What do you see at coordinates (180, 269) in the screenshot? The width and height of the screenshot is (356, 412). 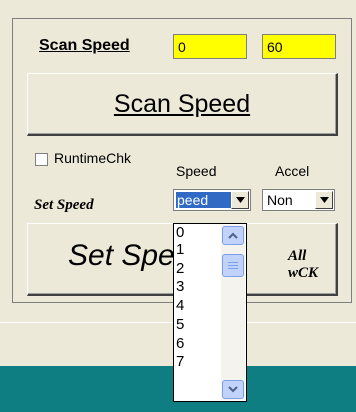 I see `list-item: 2` at bounding box center [180, 269].